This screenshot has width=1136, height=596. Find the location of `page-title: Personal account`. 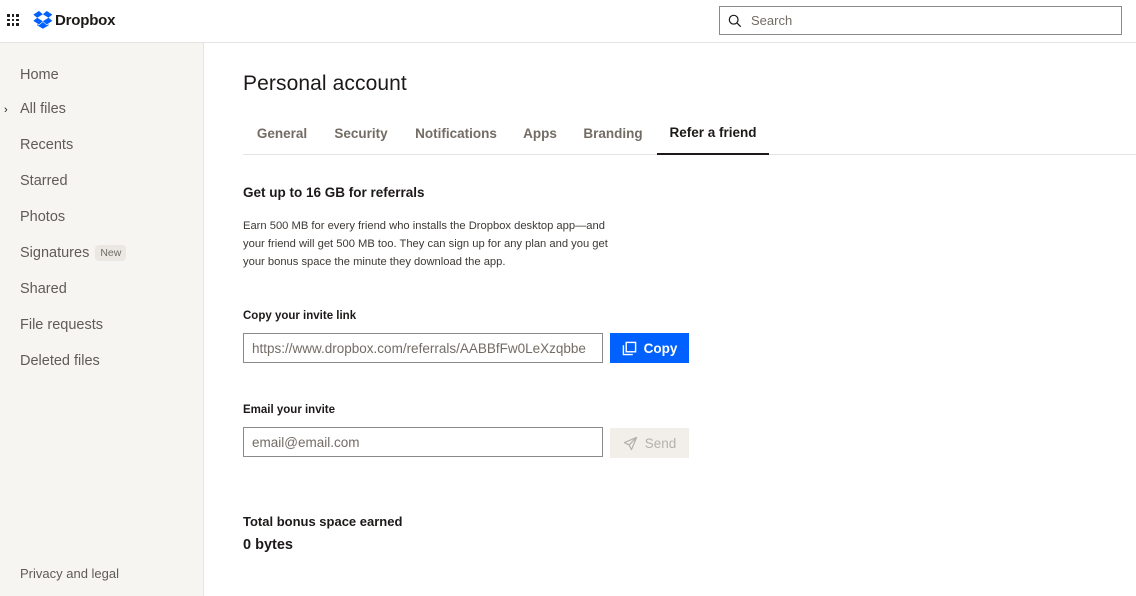

page-title: Personal account is located at coordinates (325, 83).